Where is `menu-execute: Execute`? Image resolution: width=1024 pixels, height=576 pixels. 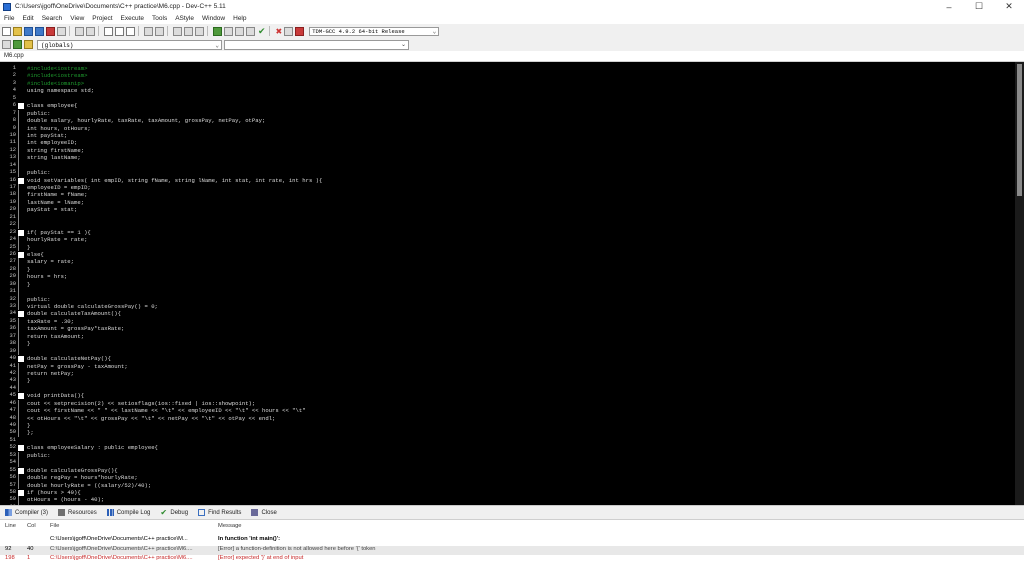
menu-execute: Execute is located at coordinates (133, 18).